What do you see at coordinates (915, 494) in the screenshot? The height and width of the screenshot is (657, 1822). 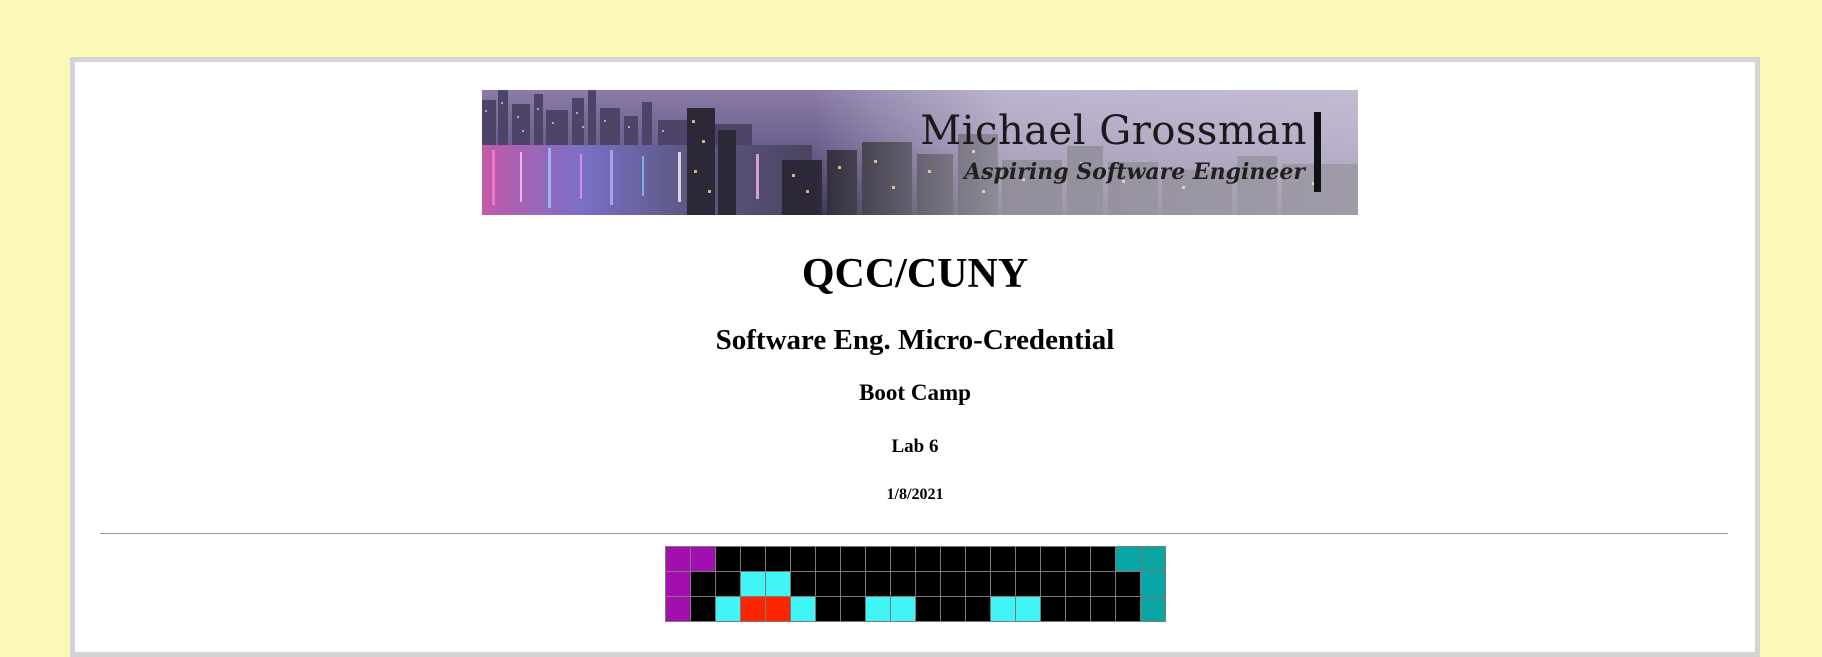 I see `date-heading: 1/8/2021` at bounding box center [915, 494].